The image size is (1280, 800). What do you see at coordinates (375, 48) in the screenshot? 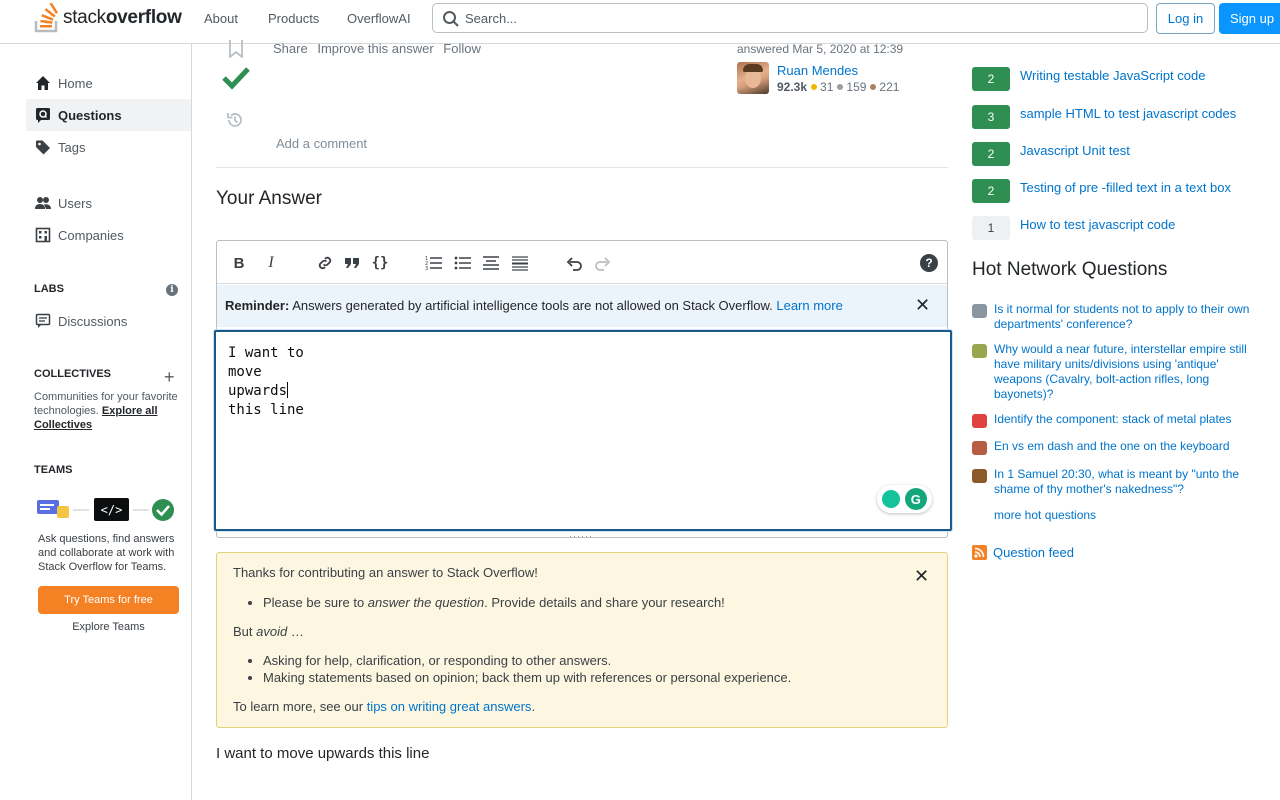
I see `improve-answer-link: Improve this answer` at bounding box center [375, 48].